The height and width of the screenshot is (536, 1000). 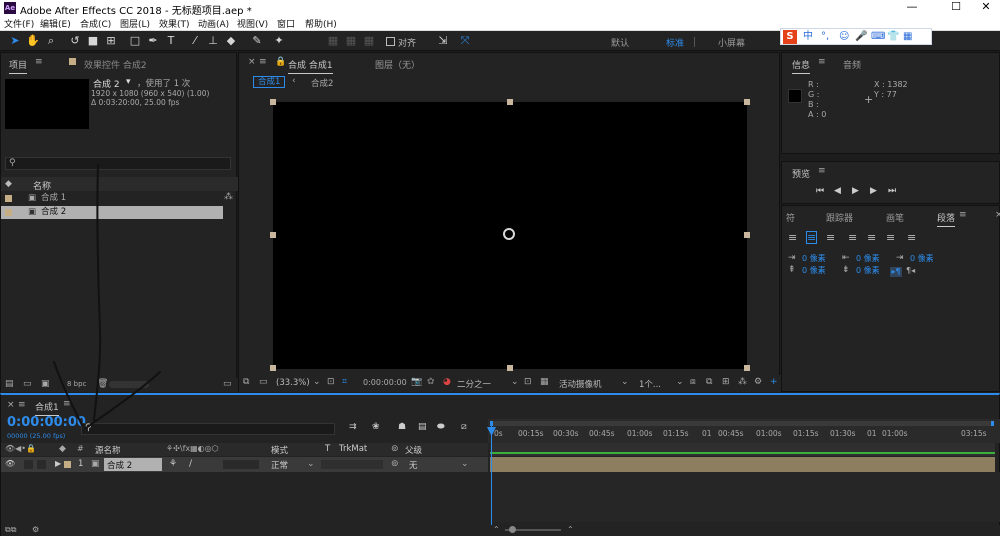 What do you see at coordinates (107, 296) in the screenshot?
I see `annotation-drawing` at bounding box center [107, 296].